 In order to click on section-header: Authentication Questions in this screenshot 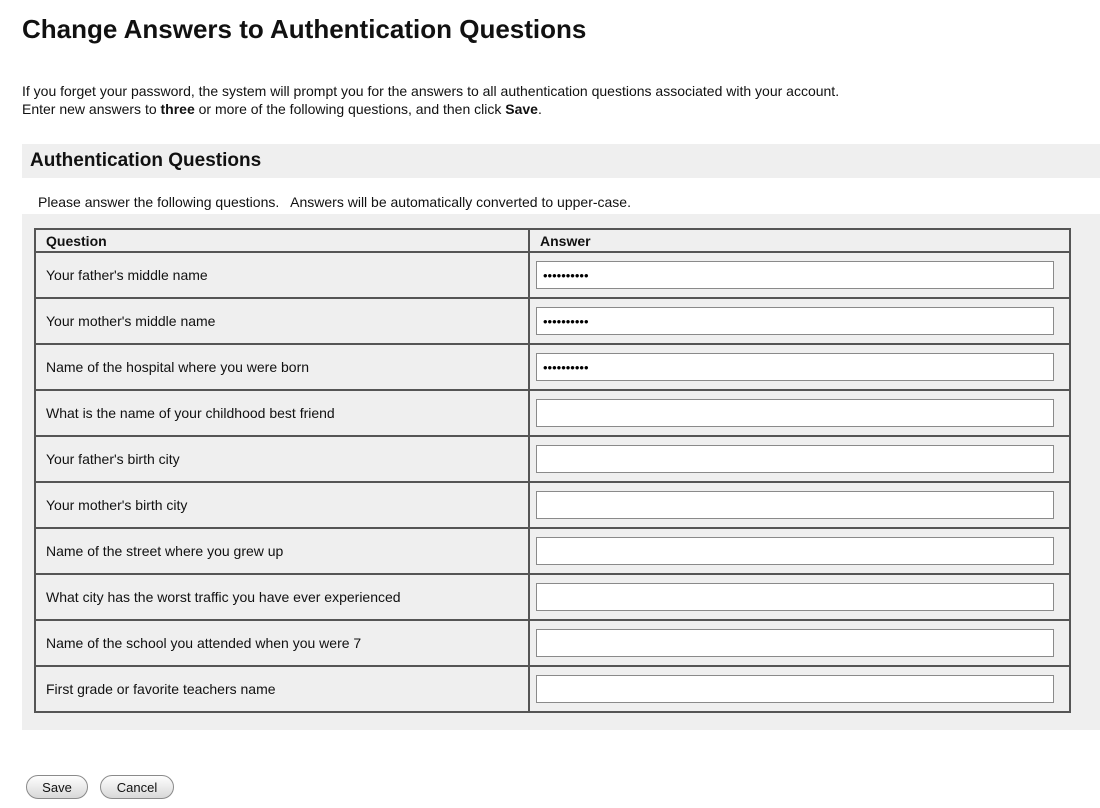, I will do `click(561, 161)`.